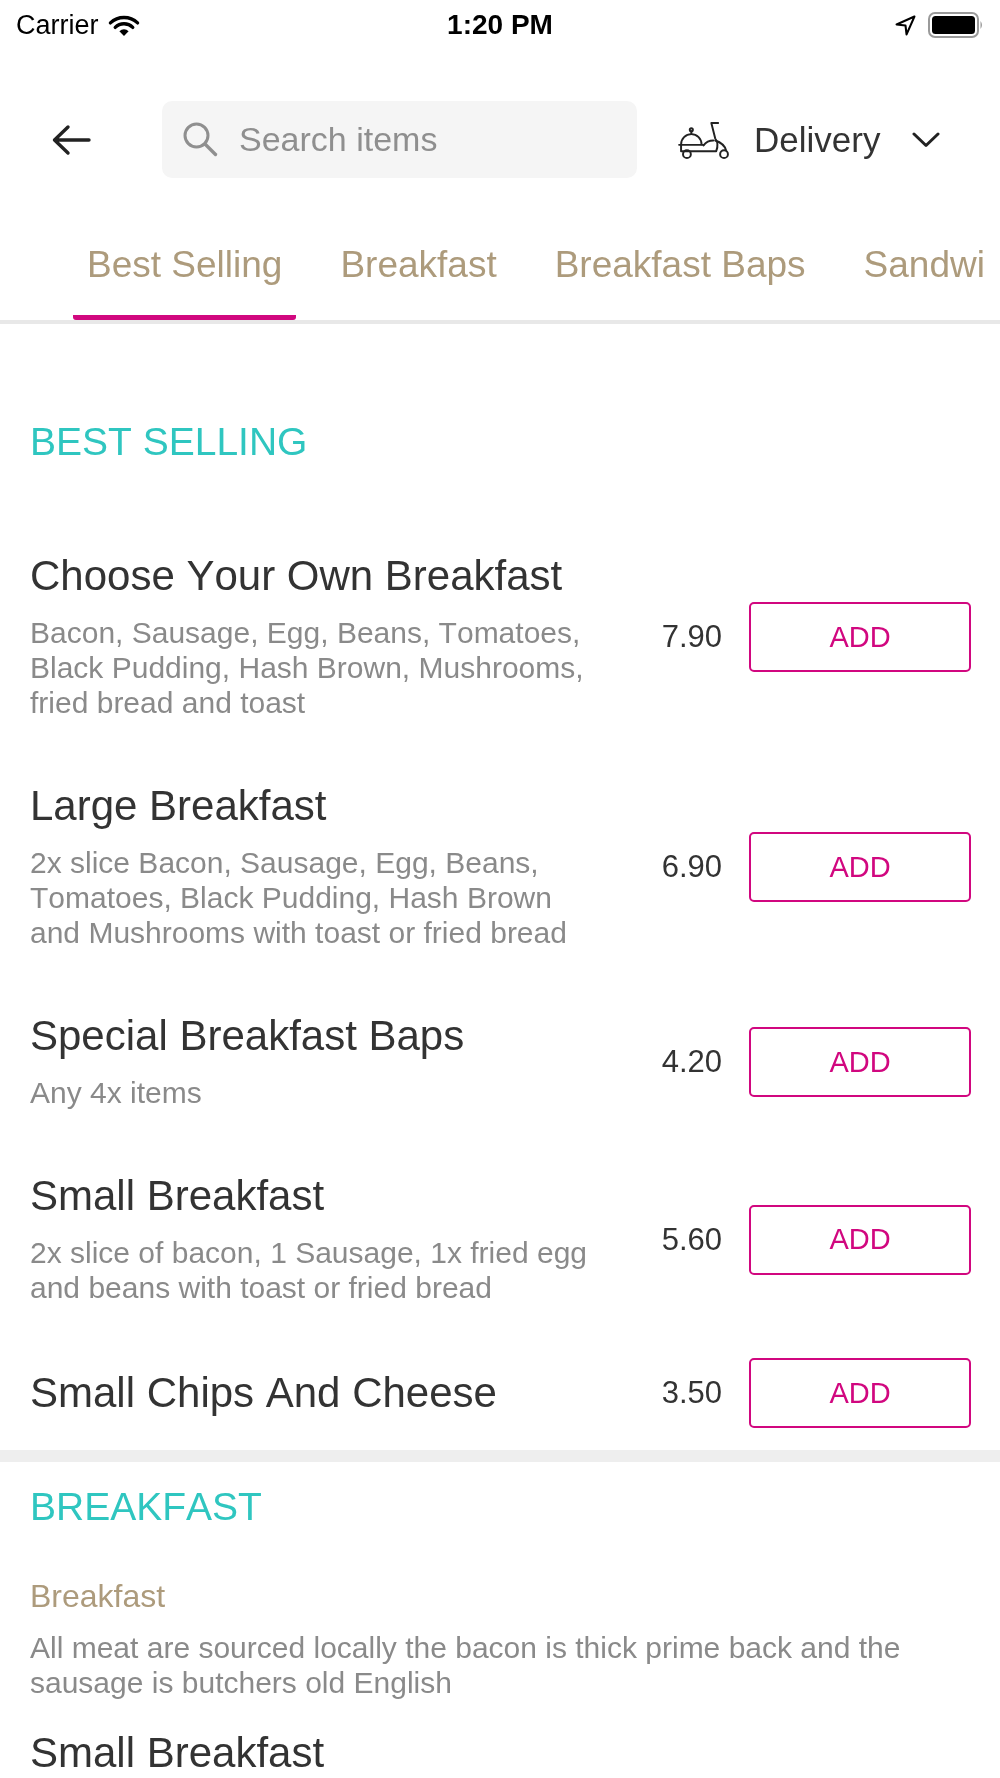 The height and width of the screenshot is (1778, 1000). I want to click on category-description: All meat are sourced locally the bacon is thick prime back and the sausage is butchers old English, so click(466, 1665).